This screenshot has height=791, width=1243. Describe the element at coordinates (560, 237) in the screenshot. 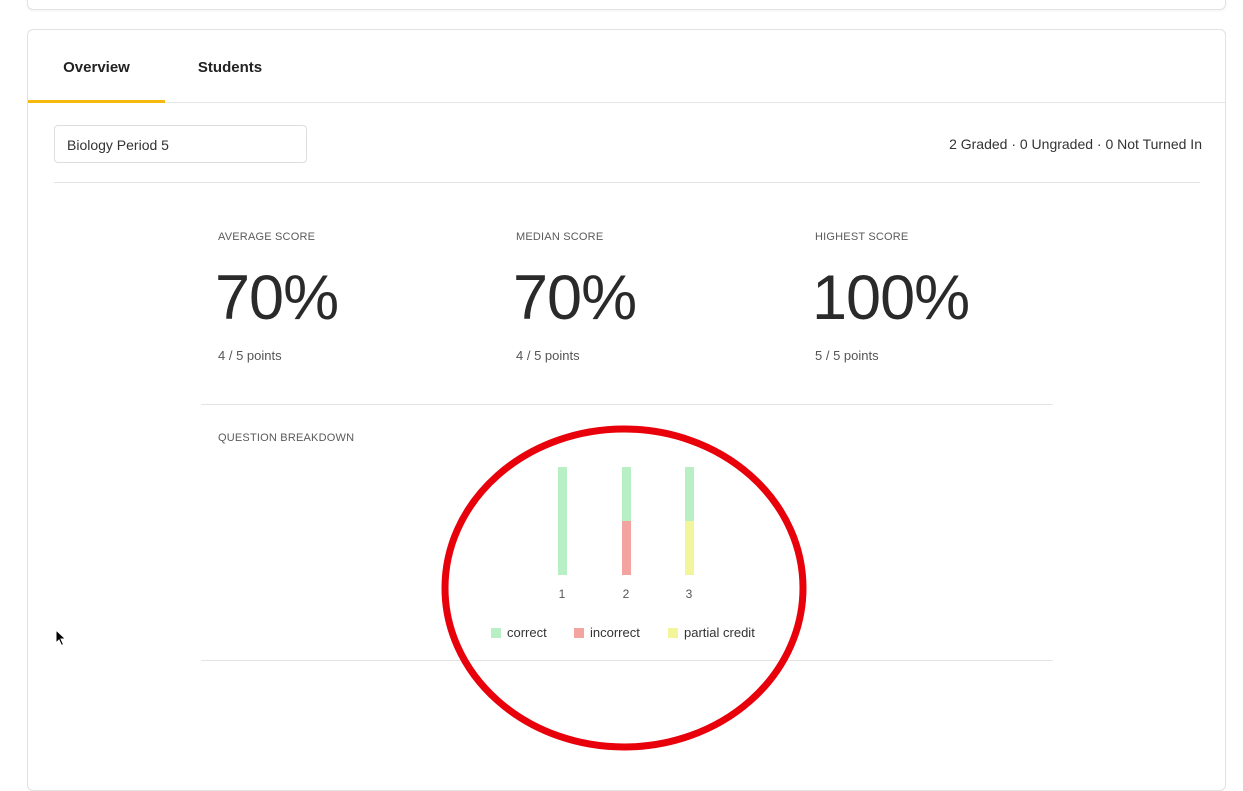

I see `median-score-label: MEDIAN SCORE` at that location.